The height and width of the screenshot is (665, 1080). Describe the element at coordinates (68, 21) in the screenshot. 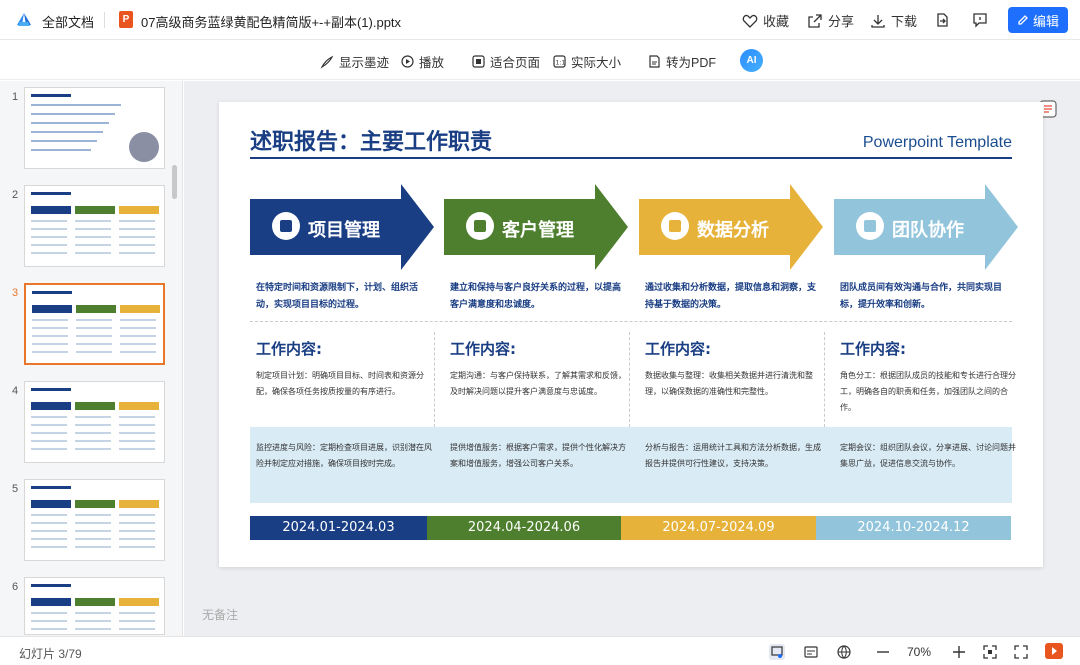

I see `all-docs-link: 全部文档` at that location.